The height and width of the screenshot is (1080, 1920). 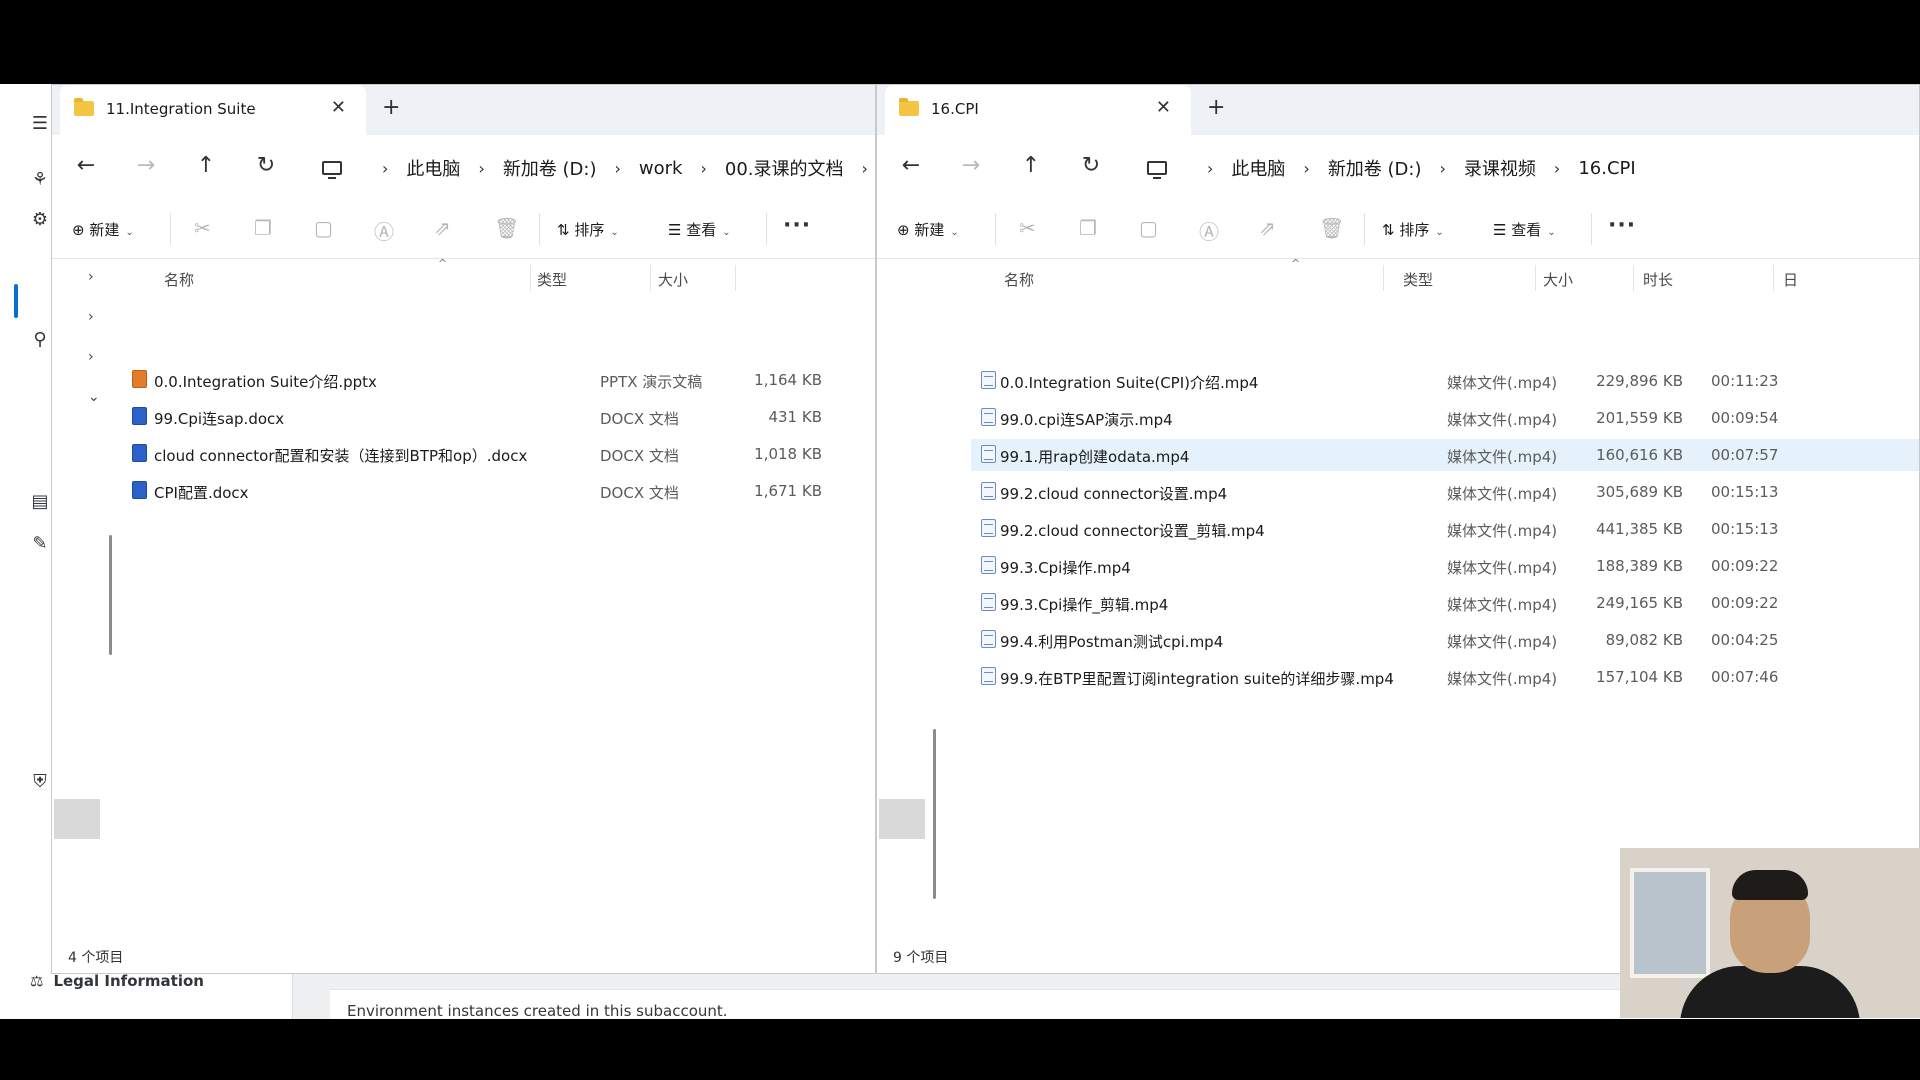 What do you see at coordinates (265, 382) in the screenshot?
I see `cell-name: 0.0.Integration Suite介绍.pptx` at bounding box center [265, 382].